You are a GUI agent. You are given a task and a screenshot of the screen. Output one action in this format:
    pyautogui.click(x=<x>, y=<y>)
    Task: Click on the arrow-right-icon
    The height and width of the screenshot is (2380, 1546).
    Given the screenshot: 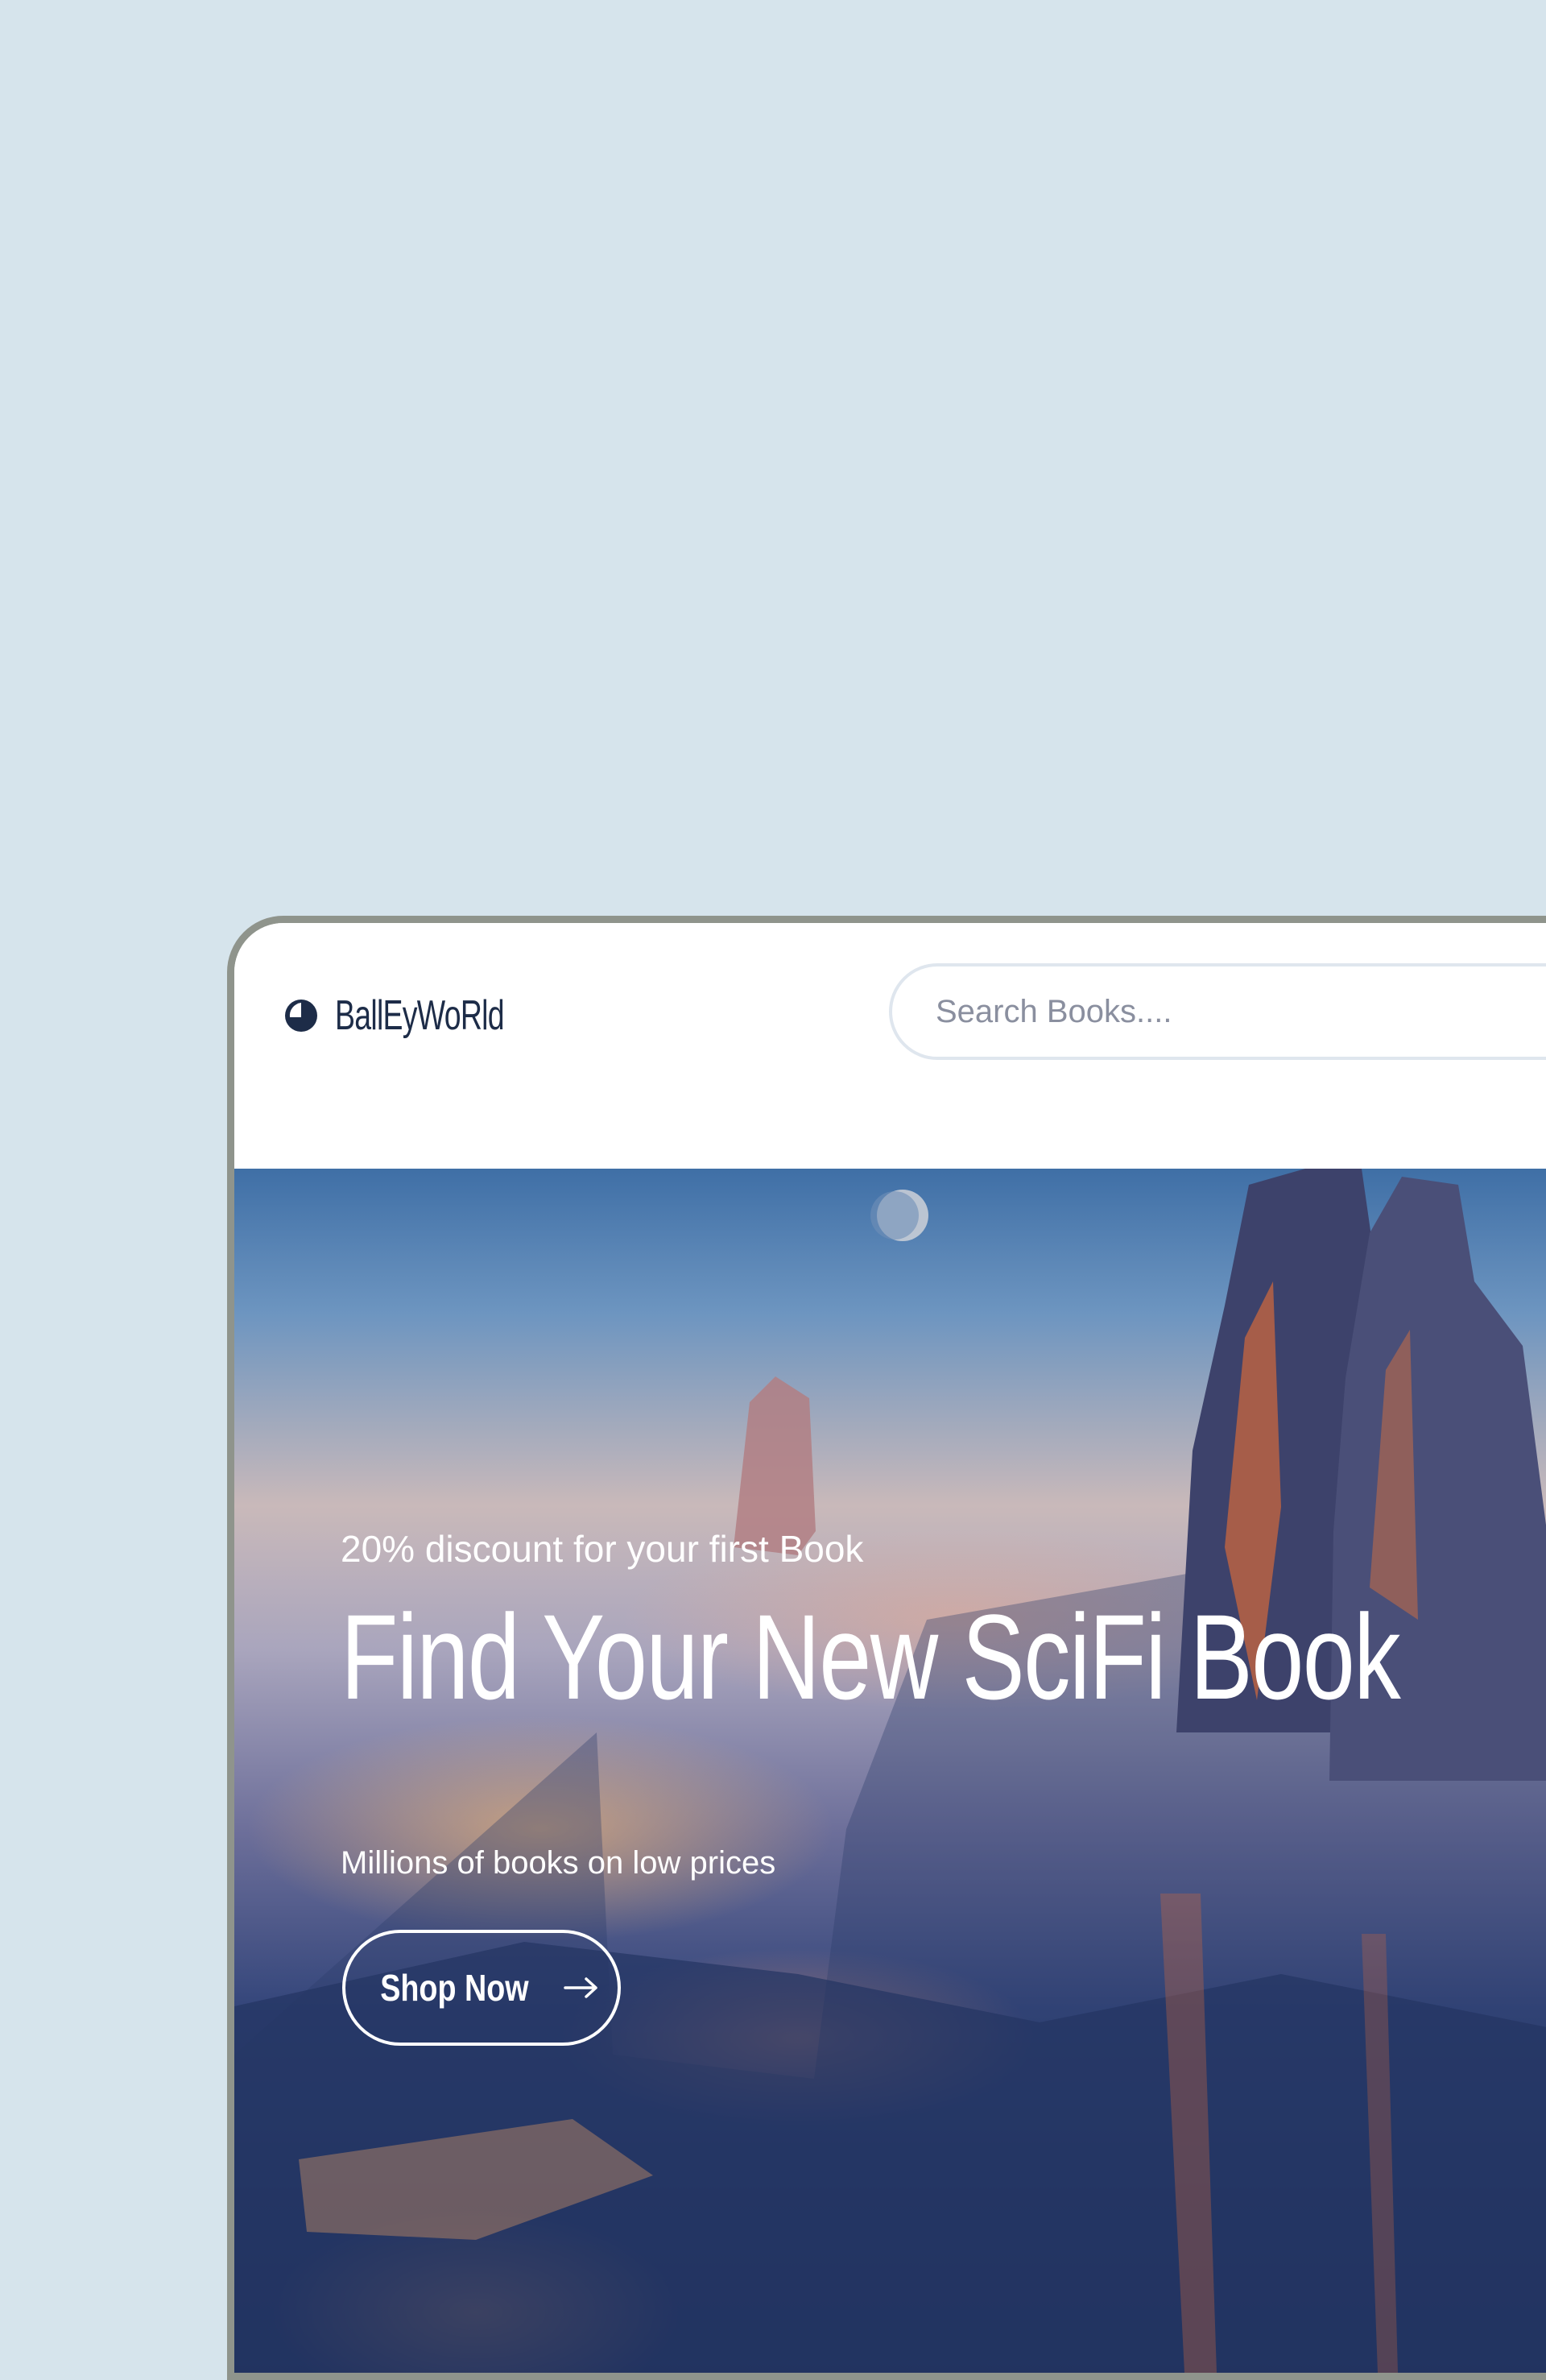 What is the action you would take?
    pyautogui.click(x=581, y=1987)
    